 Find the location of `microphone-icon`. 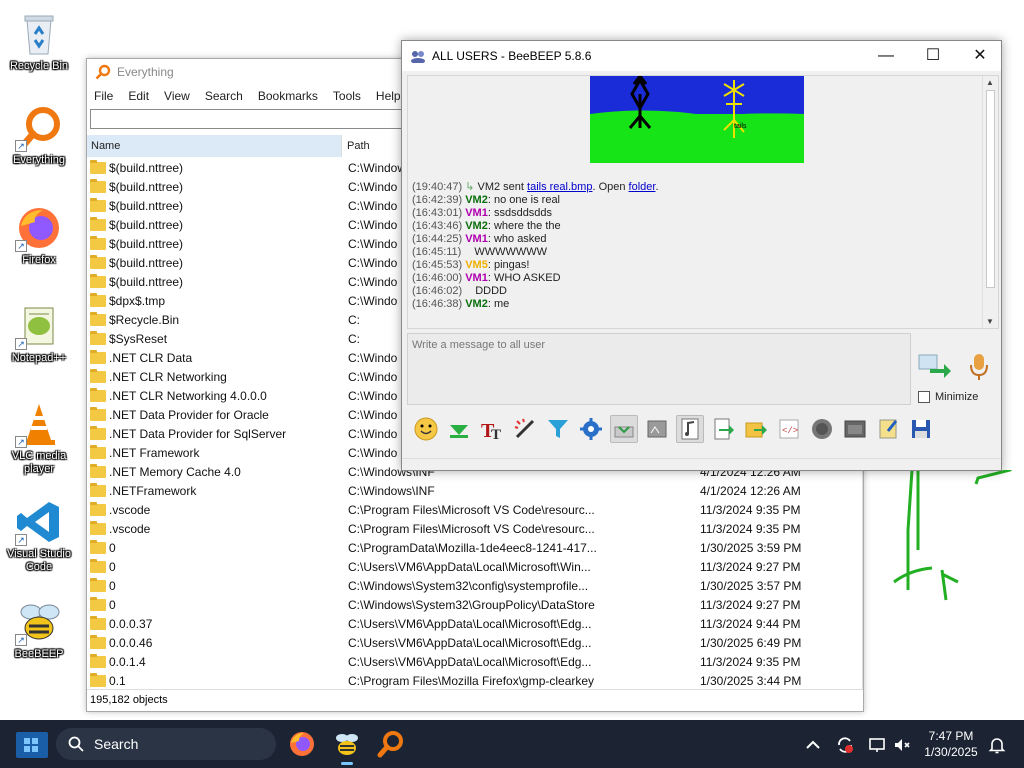

microphone-icon is located at coordinates (979, 367).